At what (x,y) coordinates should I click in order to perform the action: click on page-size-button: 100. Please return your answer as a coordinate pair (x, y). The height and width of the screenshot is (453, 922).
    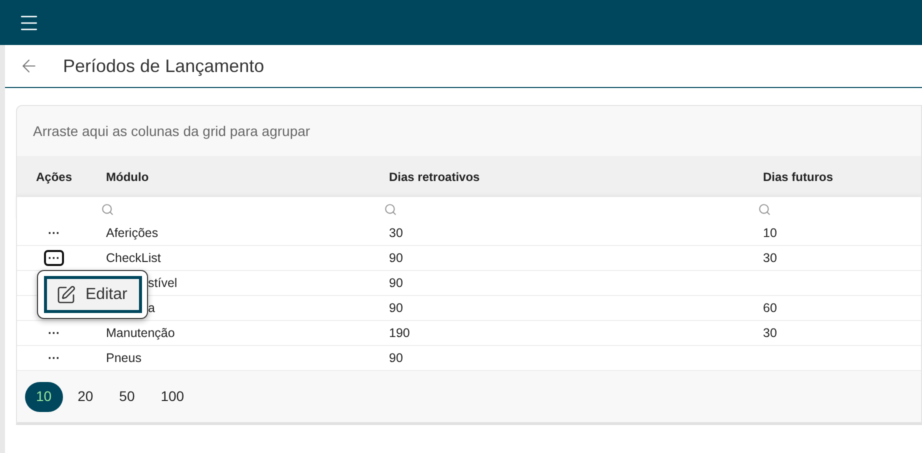
    Looking at the image, I should click on (173, 397).